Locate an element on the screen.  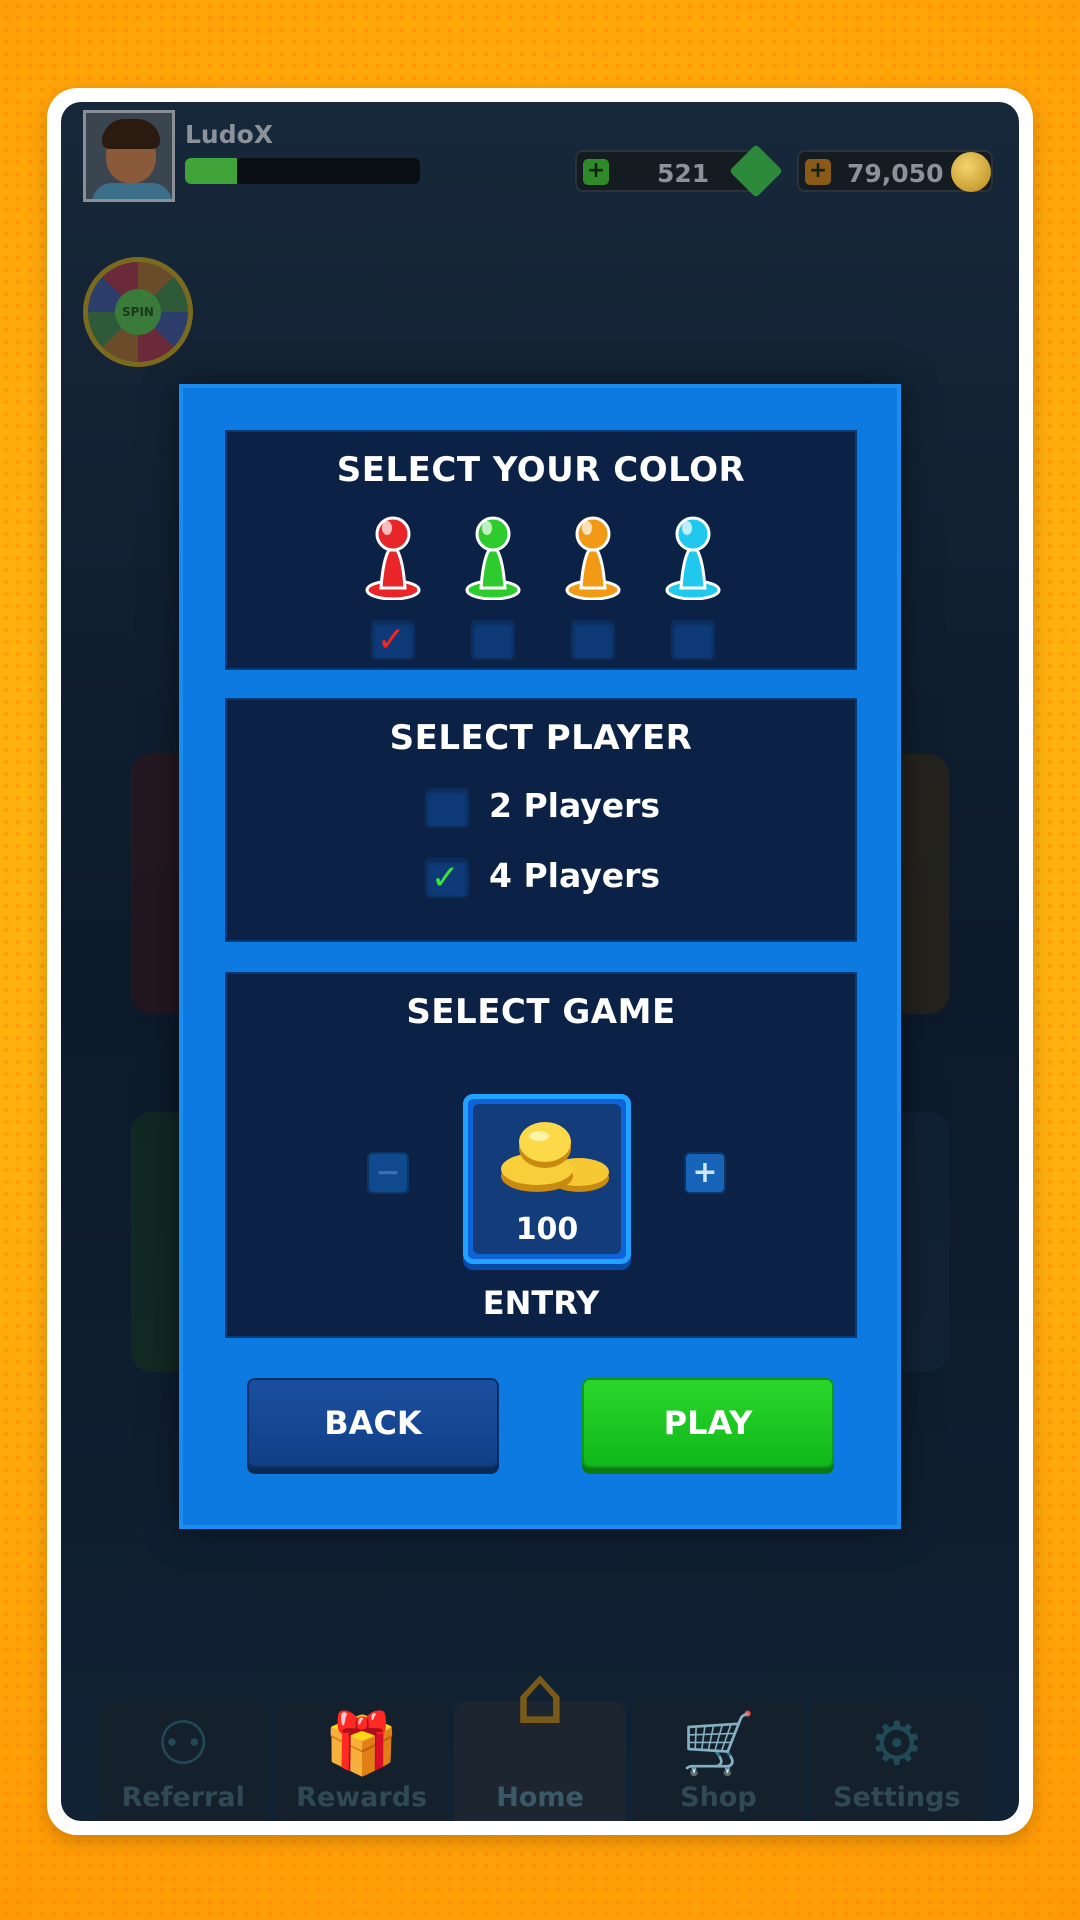
xp-progress-fill is located at coordinates (211, 171).